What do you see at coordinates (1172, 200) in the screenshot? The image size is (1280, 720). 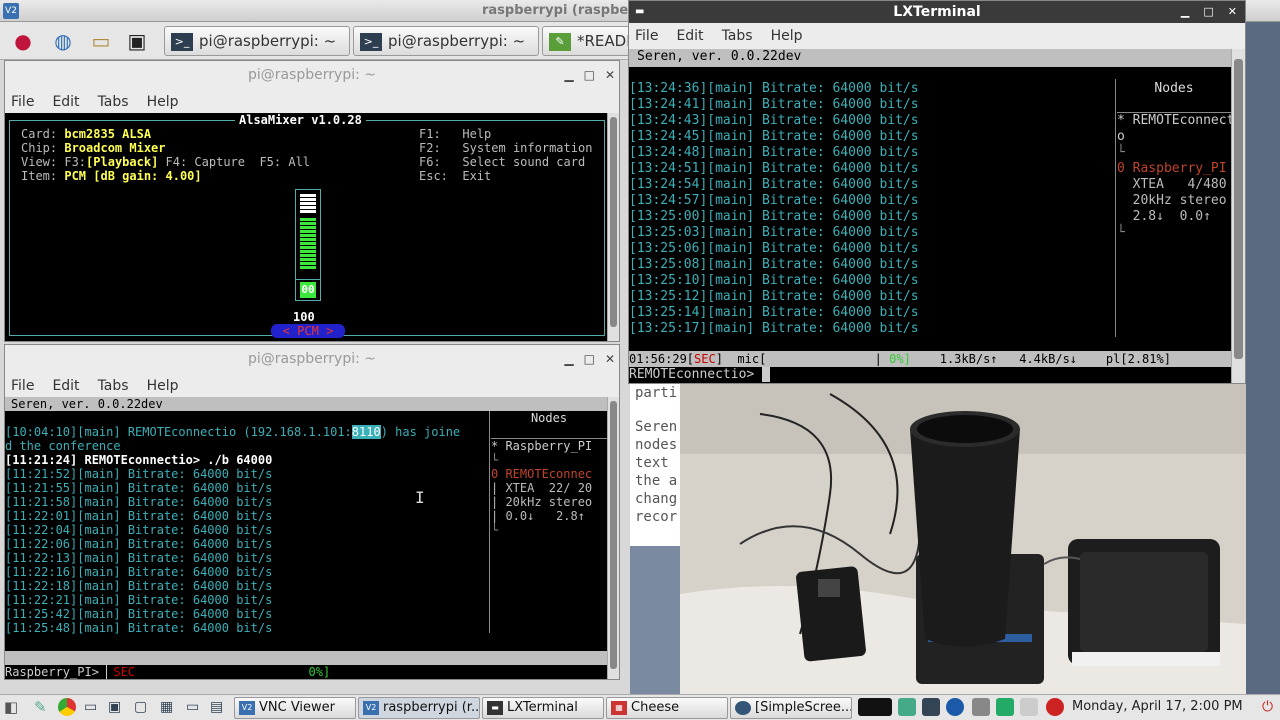 I see `node-info: 20kHz stereo` at bounding box center [1172, 200].